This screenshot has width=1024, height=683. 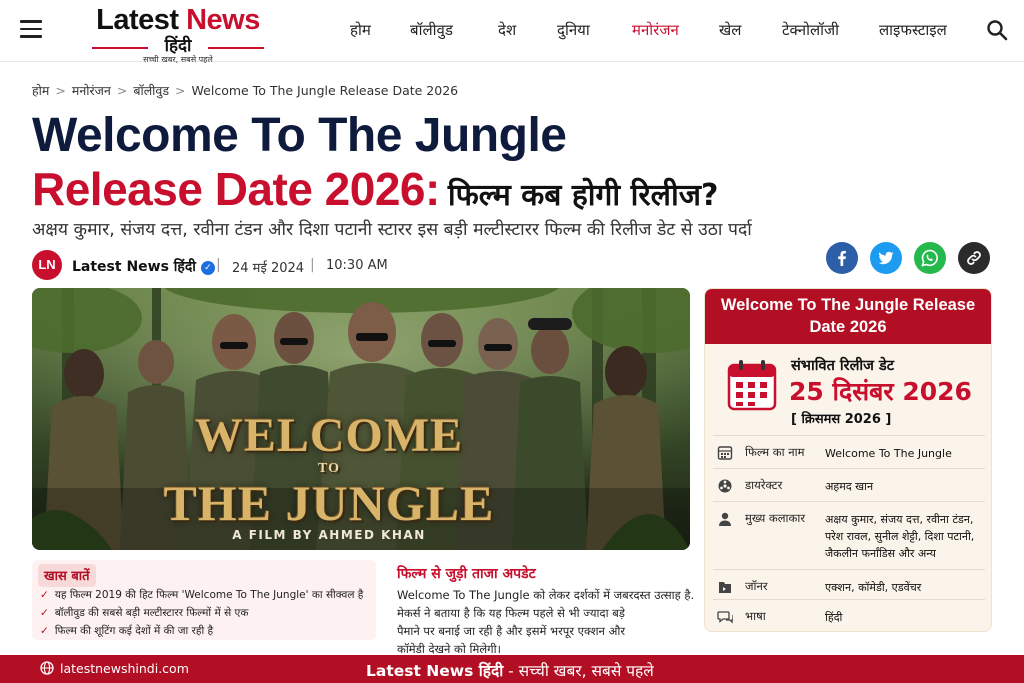 I want to click on release-note: [ क्रिसमस 2026 ], so click(x=841, y=419).